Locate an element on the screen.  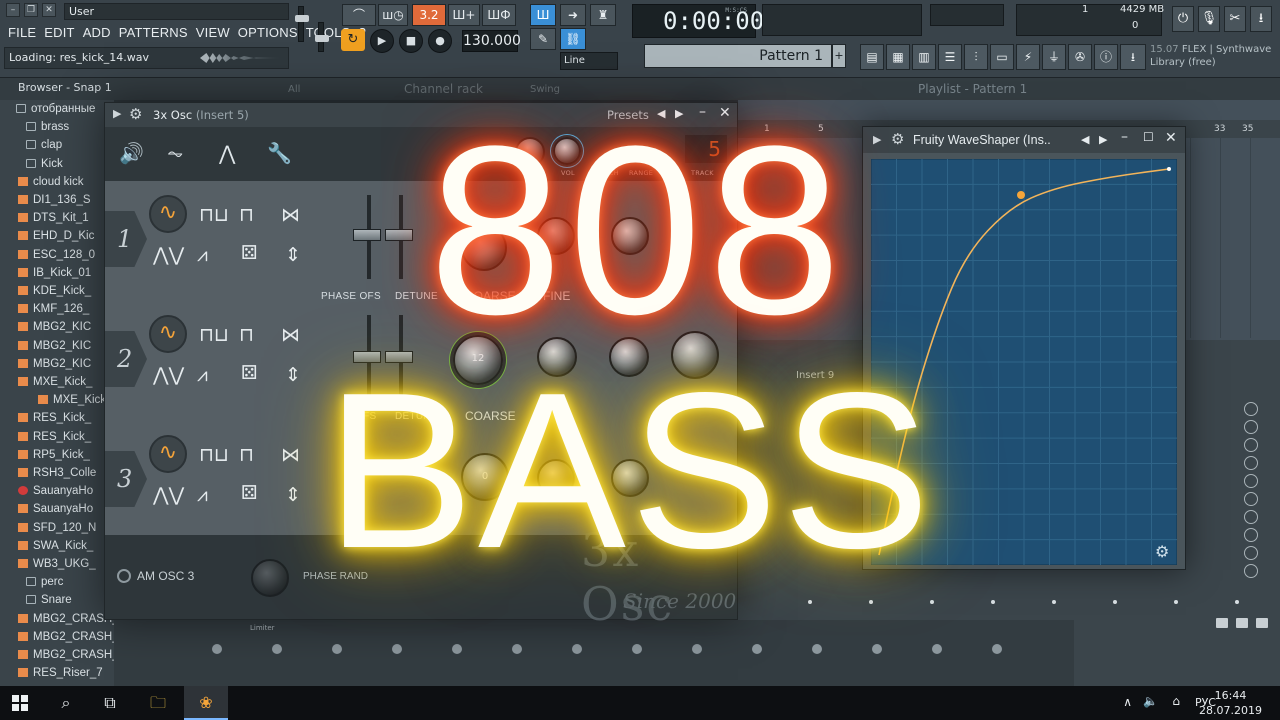
browser-item: DTS_Kit_1 is located at coordinates (57, 218).